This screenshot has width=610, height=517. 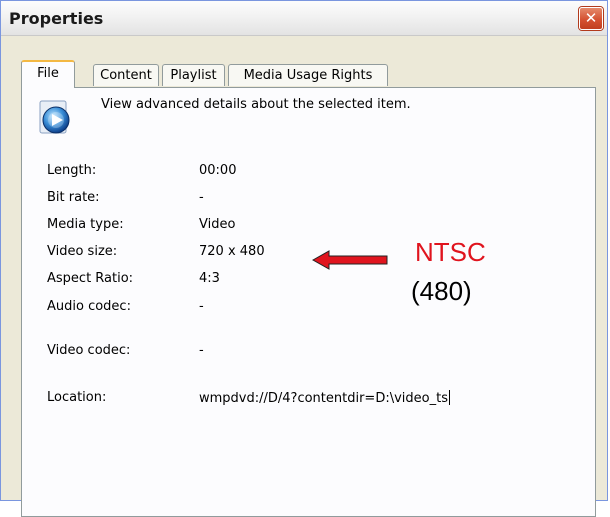 I want to click on location-value: wmpdvd://D/4?contentdir=D:\video_ts, so click(x=323, y=398).